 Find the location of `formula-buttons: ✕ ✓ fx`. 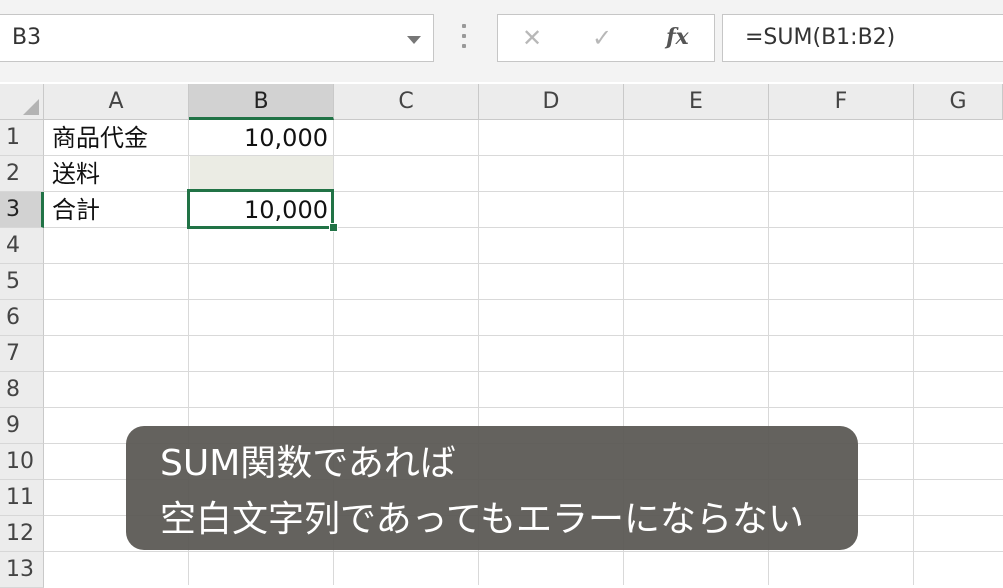

formula-buttons: ✕ ✓ fx is located at coordinates (606, 38).